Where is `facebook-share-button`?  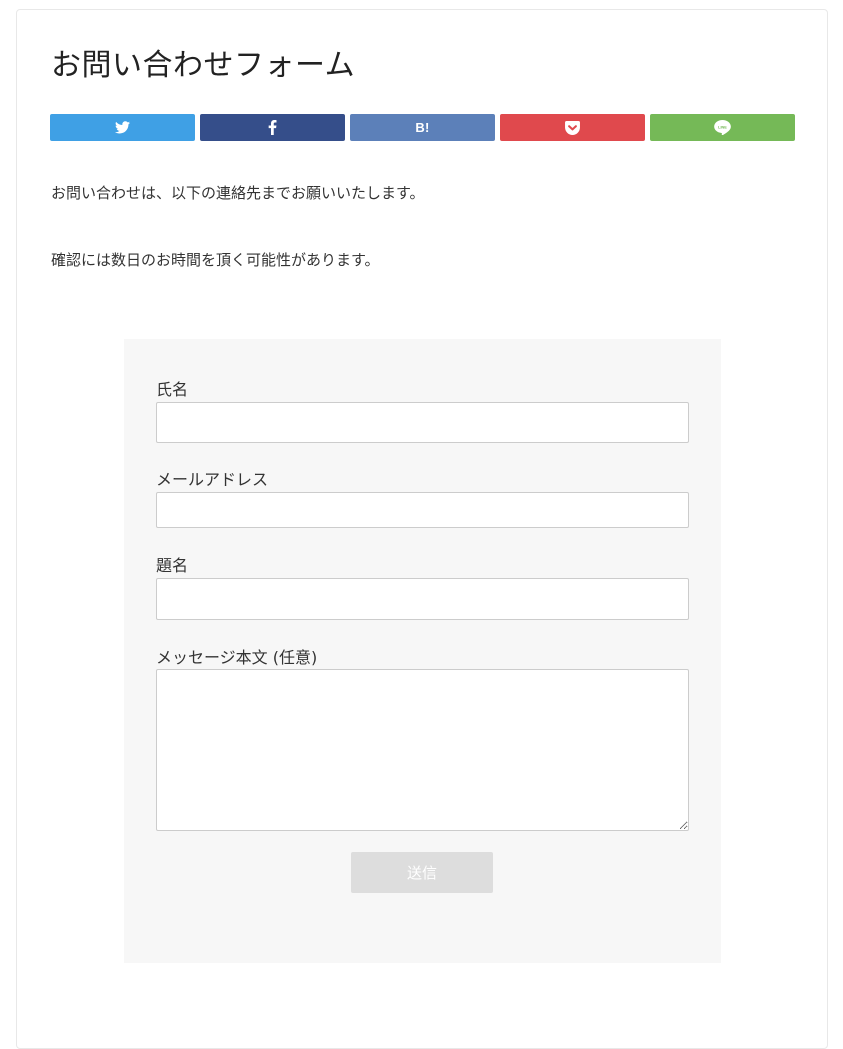
facebook-share-button is located at coordinates (272, 127).